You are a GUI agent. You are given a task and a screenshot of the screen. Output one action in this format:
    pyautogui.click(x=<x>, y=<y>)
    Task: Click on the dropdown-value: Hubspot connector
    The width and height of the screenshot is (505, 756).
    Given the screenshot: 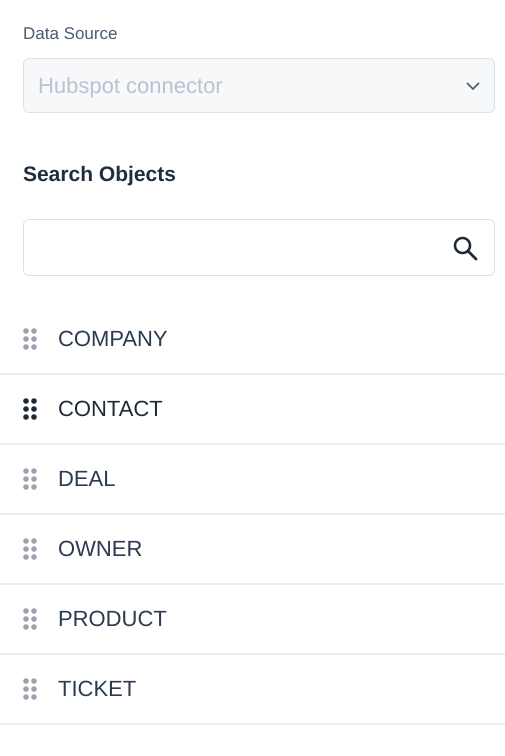 What is the action you would take?
    pyautogui.click(x=130, y=85)
    